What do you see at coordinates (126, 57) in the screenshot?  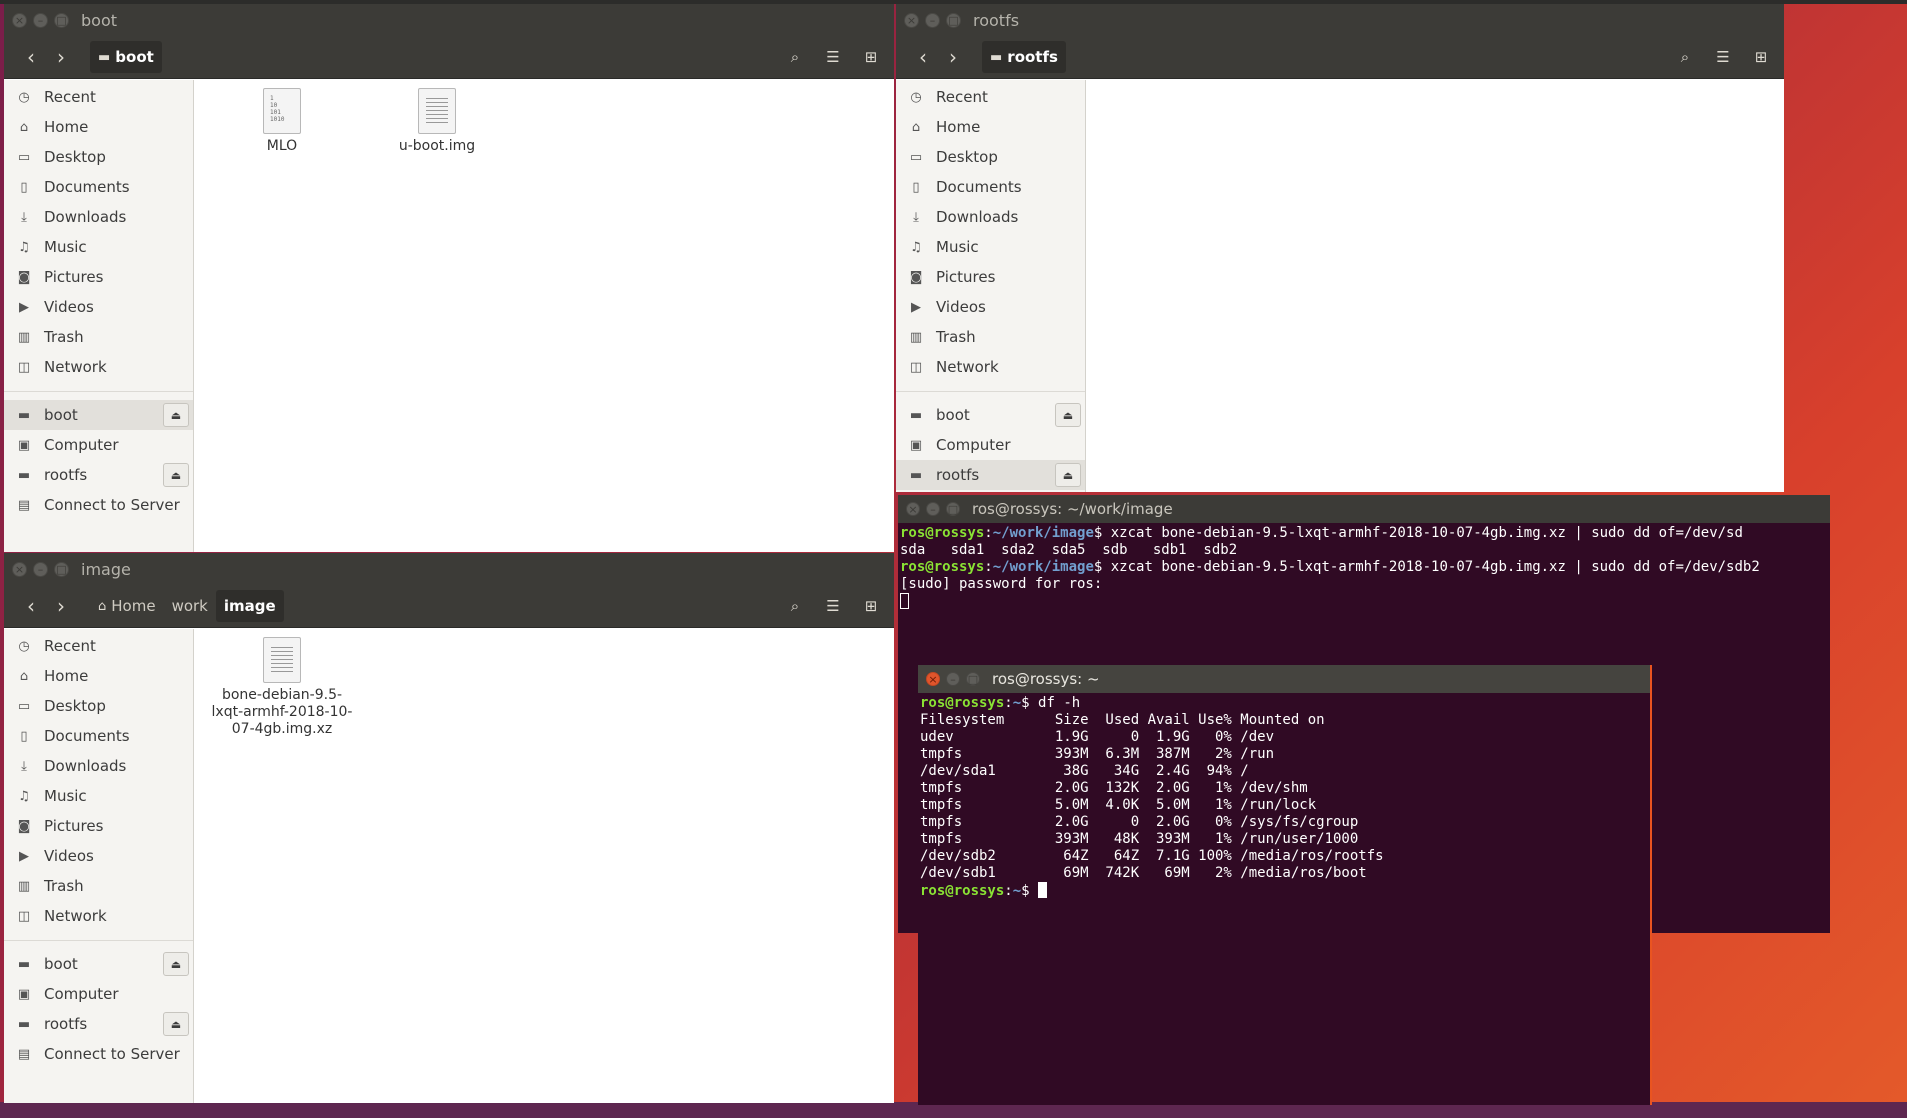 I see `breadcrumb-item-boot: ▬ boot` at bounding box center [126, 57].